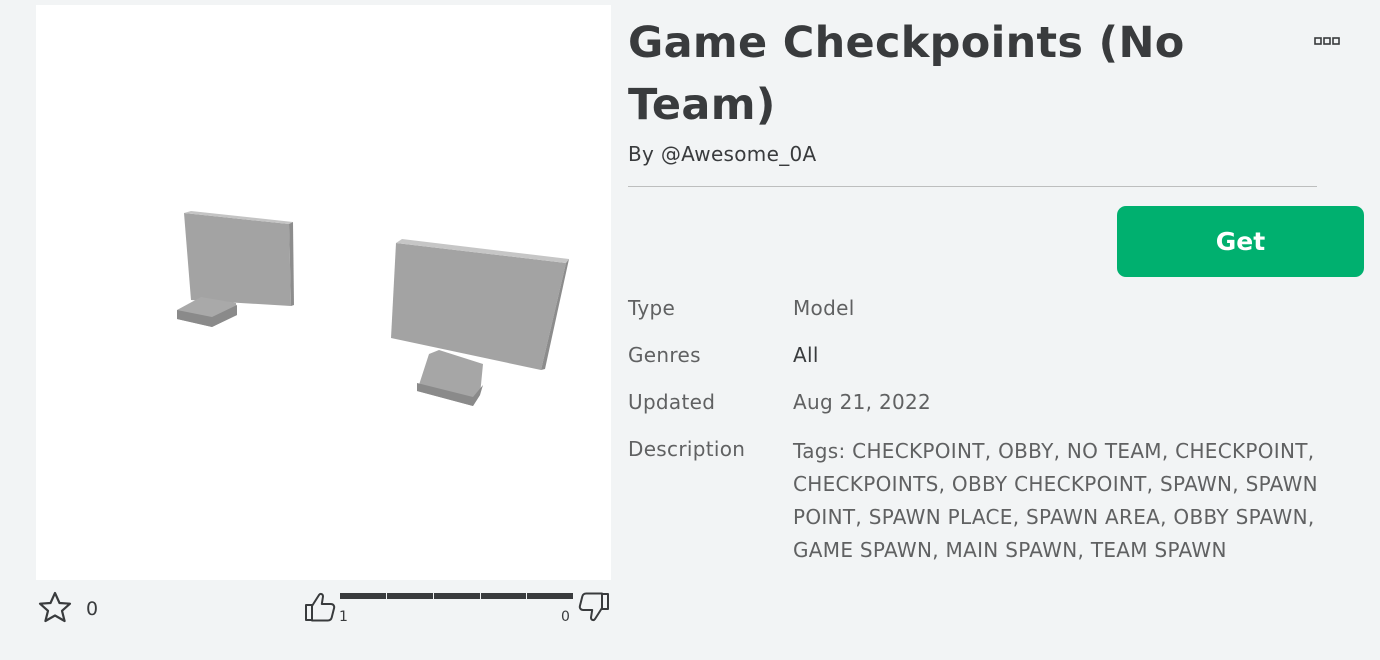 This screenshot has height=660, width=1380. I want to click on creator-link: By @Awesome_0A, so click(722, 154).